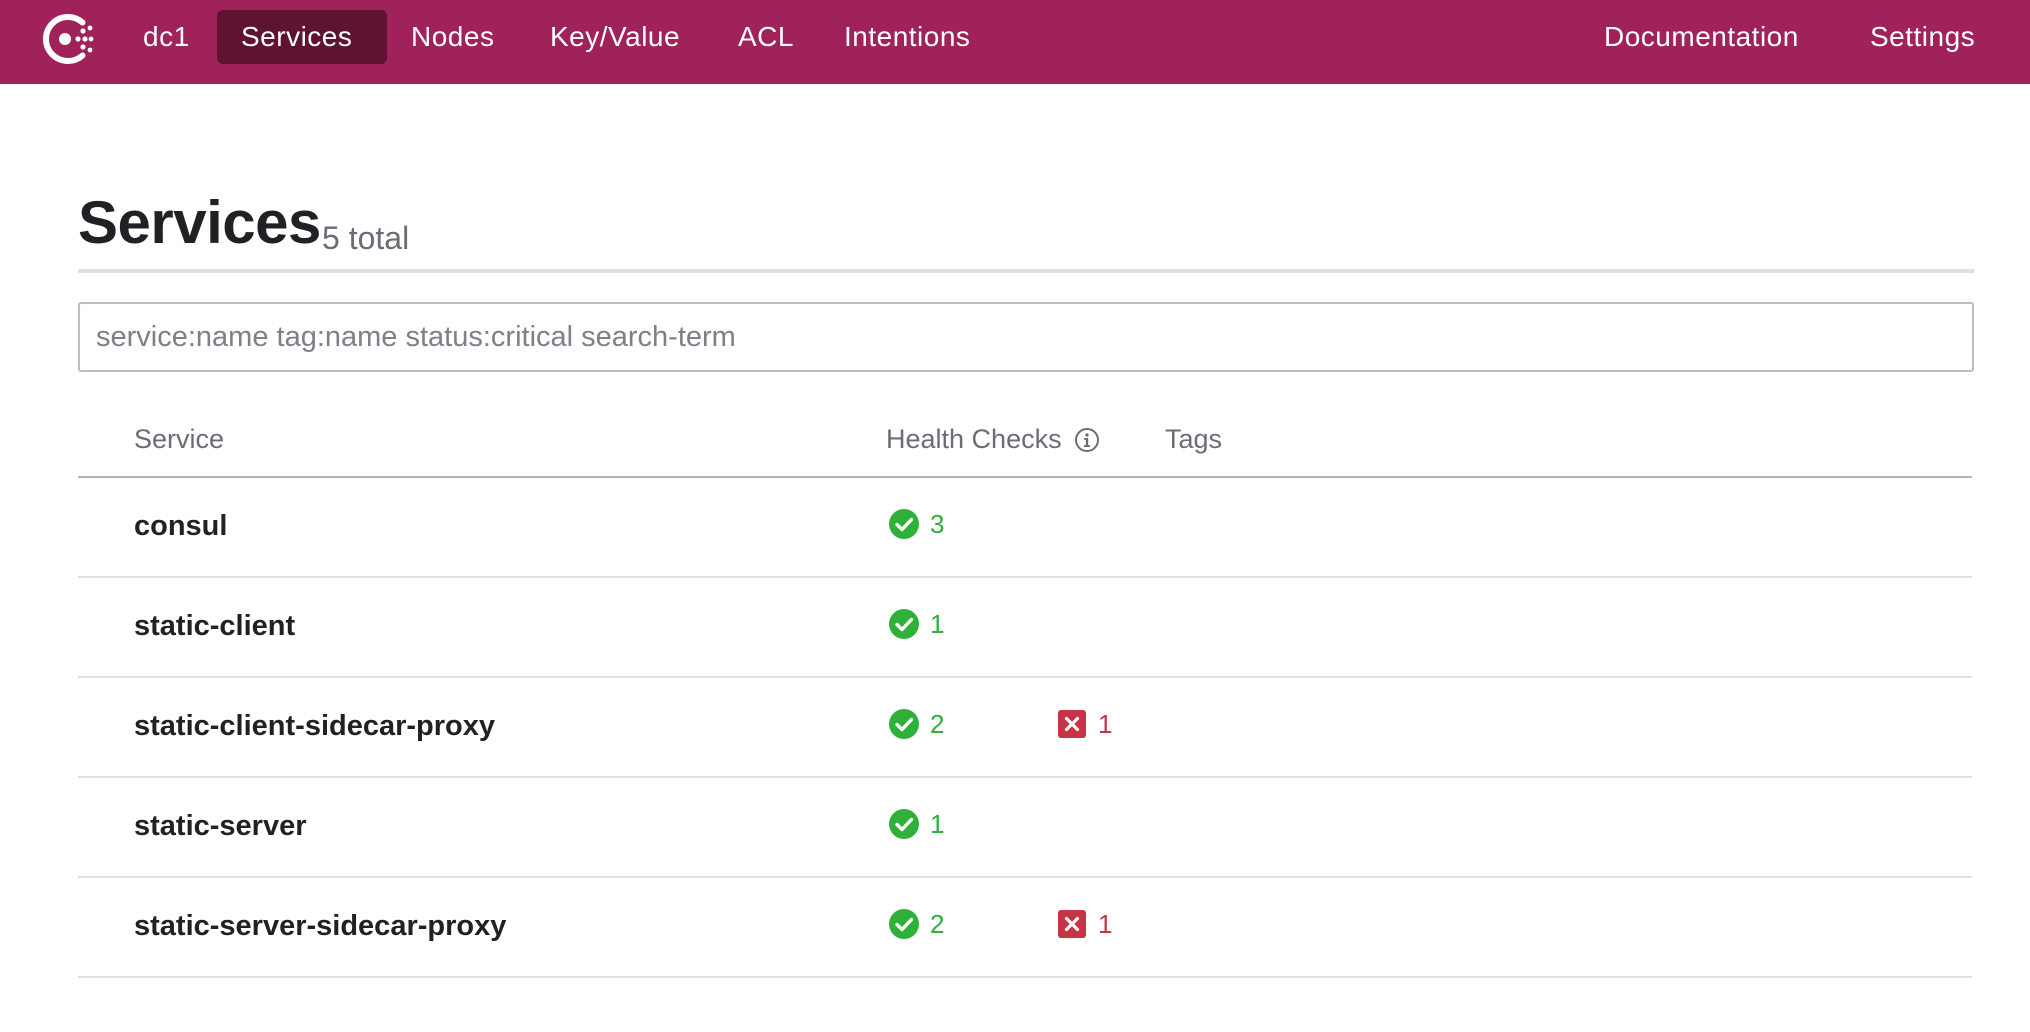 This screenshot has width=2030, height=1032. Describe the element at coordinates (1194, 439) in the screenshot. I see `column-header-tags: Tags` at that location.